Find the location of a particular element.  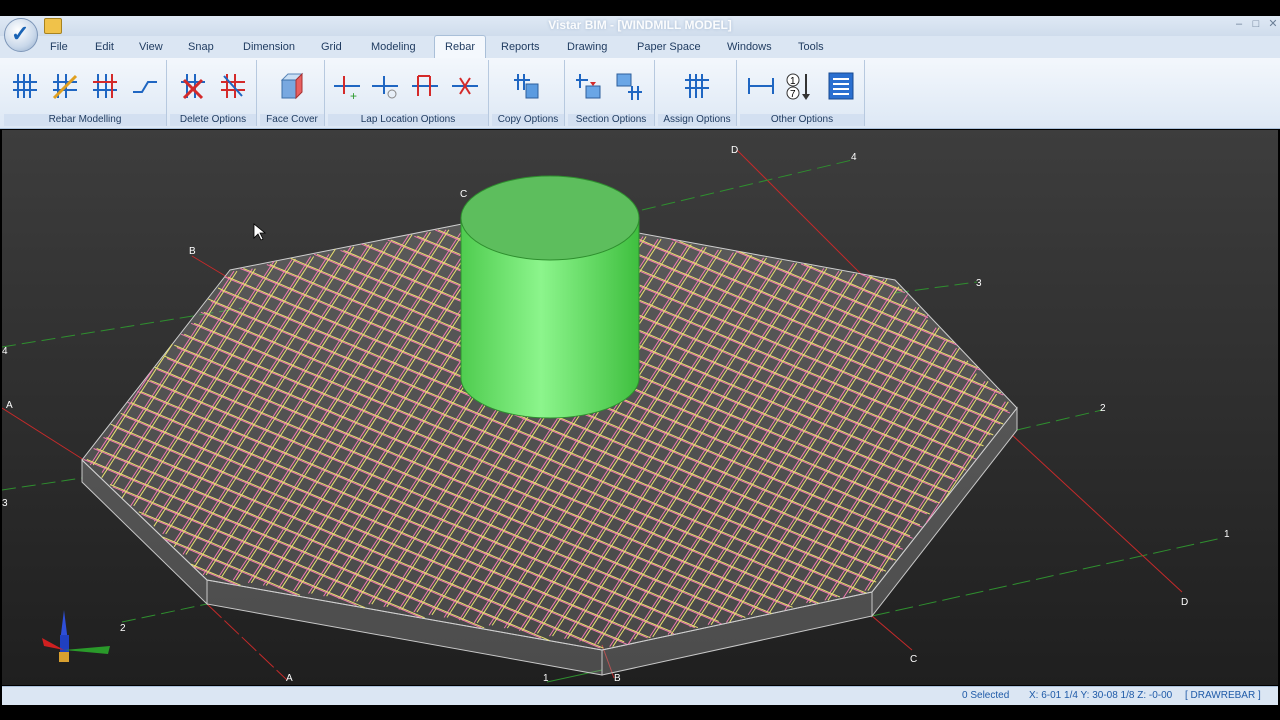

cursor-coordinates: X: 6-01 1/4 Y: 30-08 1/8 Z: -0-00 is located at coordinates (1101, 695).